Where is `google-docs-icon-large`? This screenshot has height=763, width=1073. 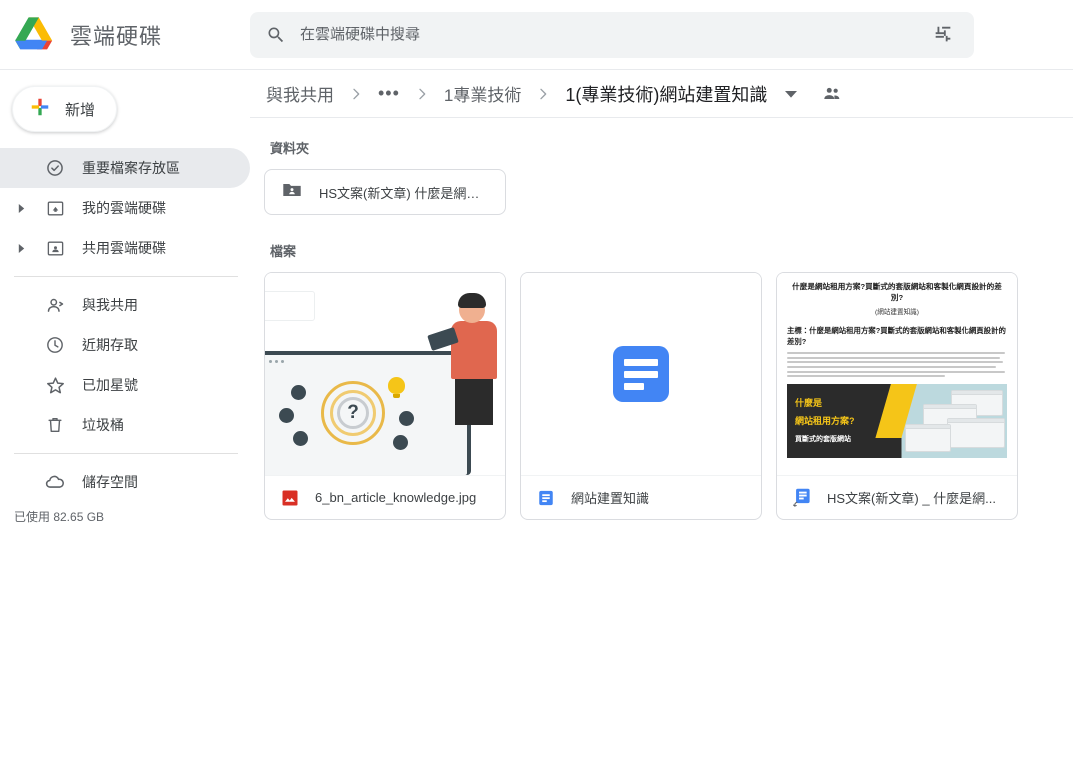
google-docs-icon-large is located at coordinates (641, 374).